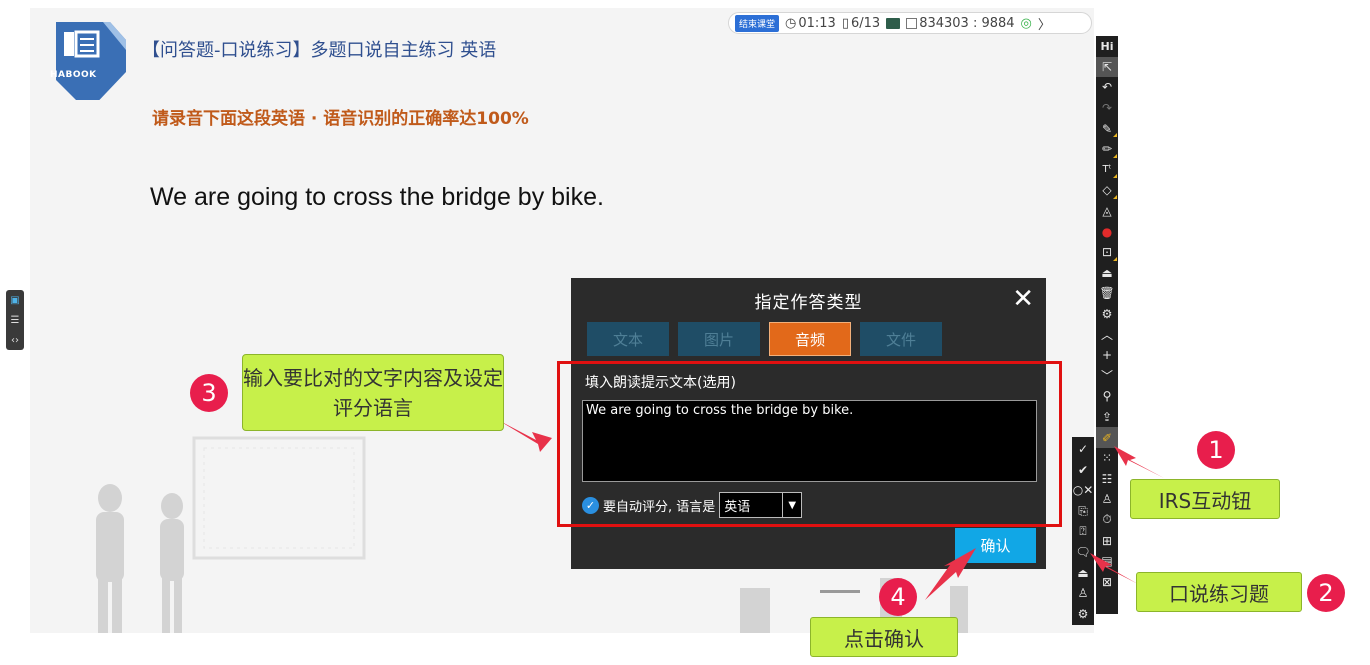 The height and width of the screenshot is (665, 1370). Describe the element at coordinates (140, 558) in the screenshot. I see `people-silhouette-decoration` at that location.